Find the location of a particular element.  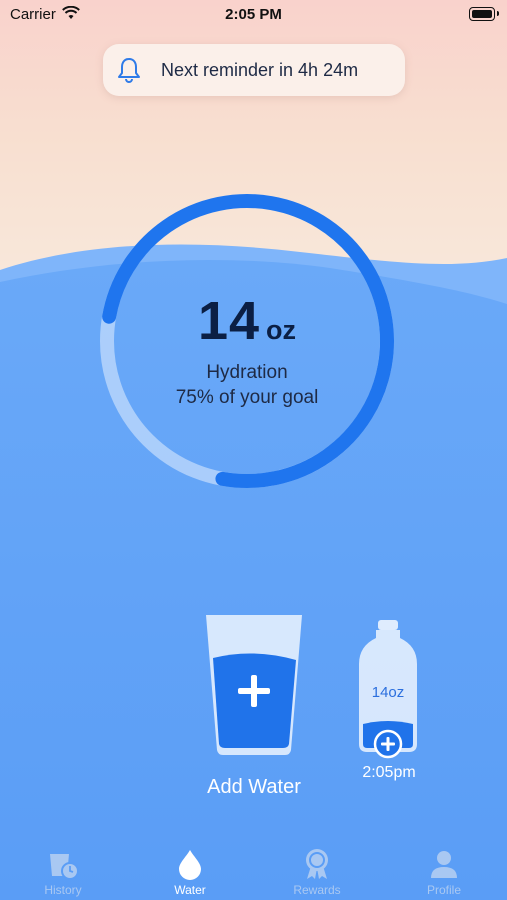

add-water-label: Add Water is located at coordinates (254, 787).